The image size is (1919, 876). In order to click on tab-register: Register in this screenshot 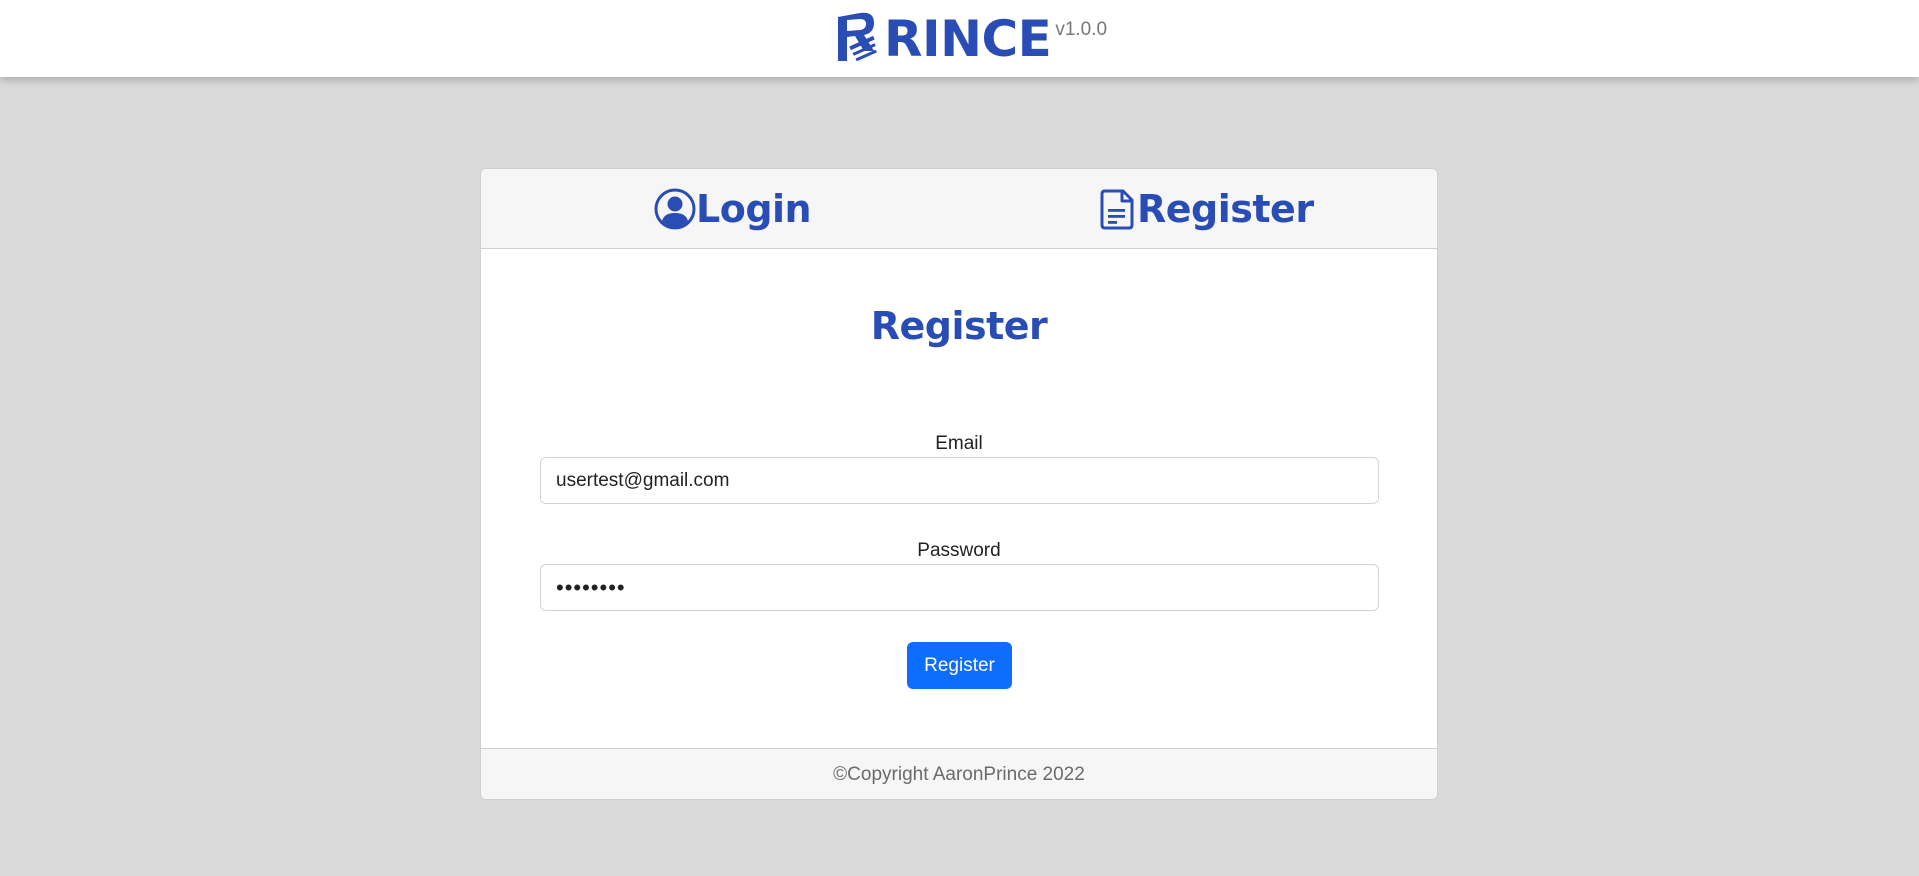, I will do `click(1206, 209)`.